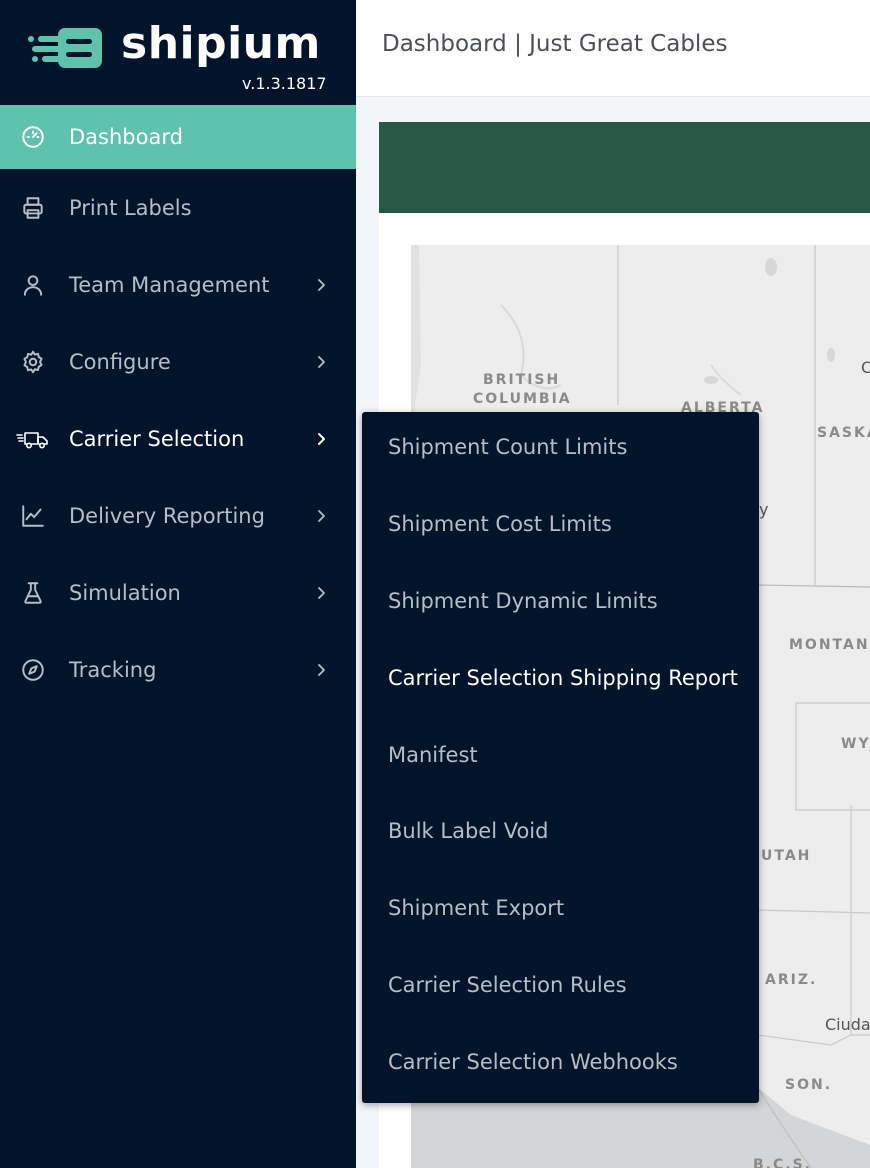 This screenshot has height=1168, width=870. I want to click on gear-icon, so click(33, 362).